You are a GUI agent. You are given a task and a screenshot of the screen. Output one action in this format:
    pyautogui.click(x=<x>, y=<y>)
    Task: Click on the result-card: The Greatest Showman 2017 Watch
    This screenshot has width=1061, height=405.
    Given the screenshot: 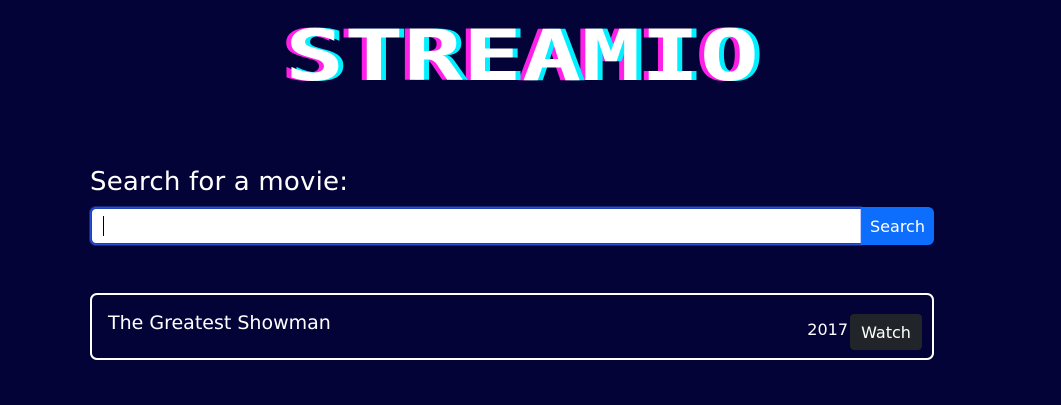 What is the action you would take?
    pyautogui.click(x=512, y=326)
    